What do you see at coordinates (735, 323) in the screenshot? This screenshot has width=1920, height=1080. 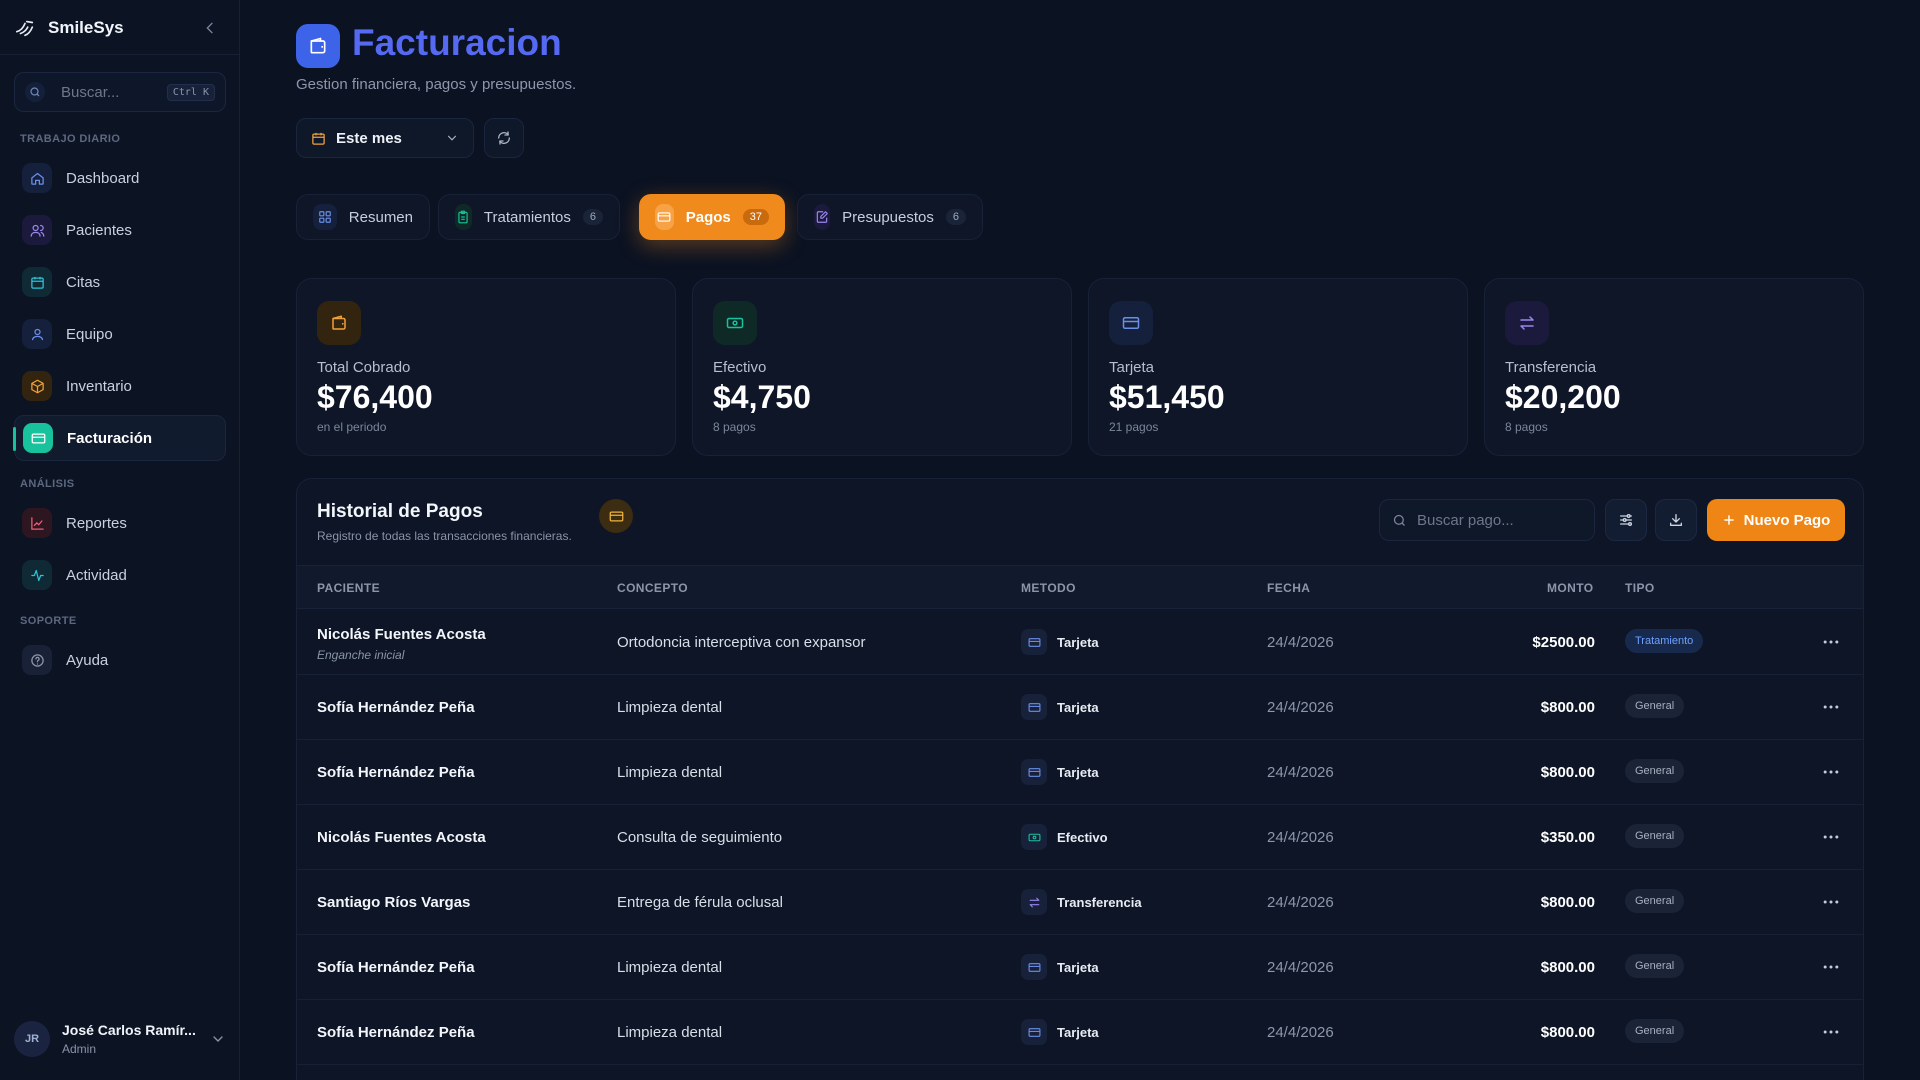 I see `cash-icon` at bounding box center [735, 323].